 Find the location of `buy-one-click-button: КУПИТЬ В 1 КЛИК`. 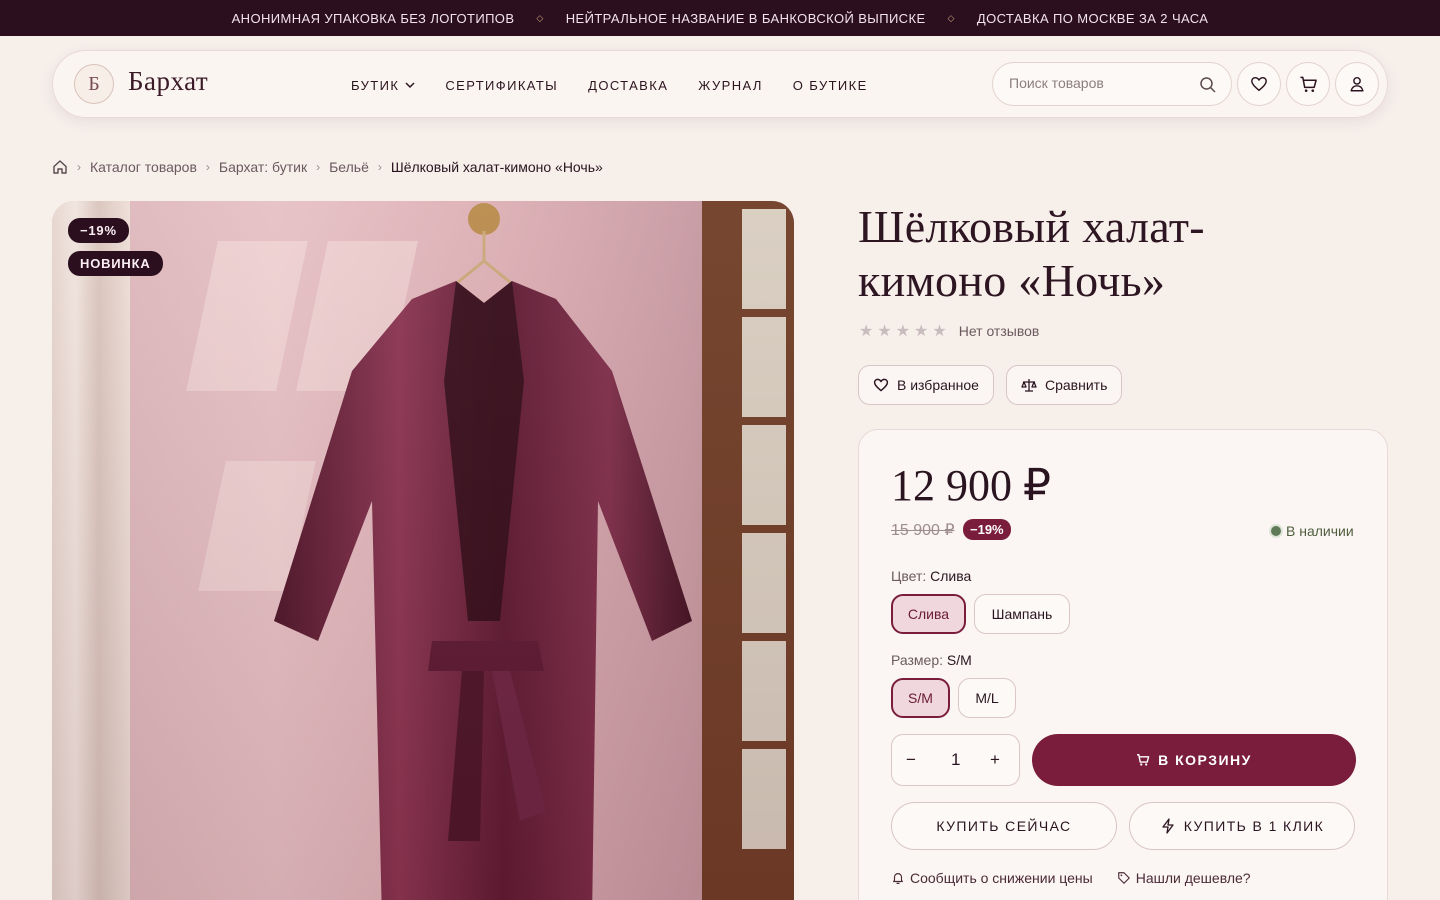

buy-one-click-button: КУПИТЬ В 1 КЛИК is located at coordinates (1242, 826).